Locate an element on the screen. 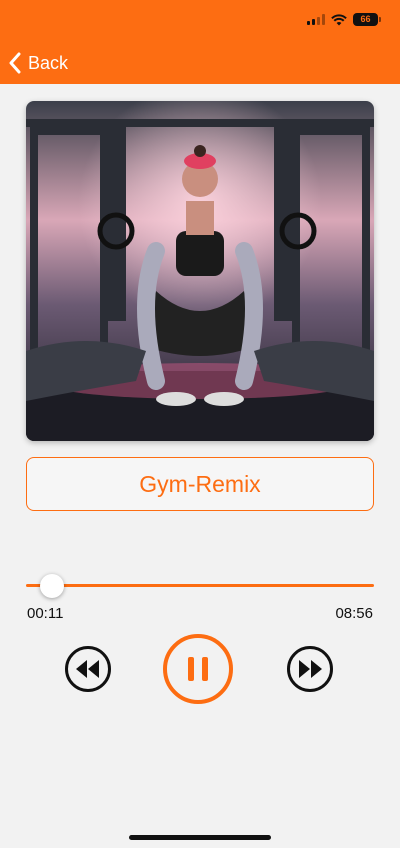 This screenshot has width=400, height=848. pause-button is located at coordinates (198, 669).